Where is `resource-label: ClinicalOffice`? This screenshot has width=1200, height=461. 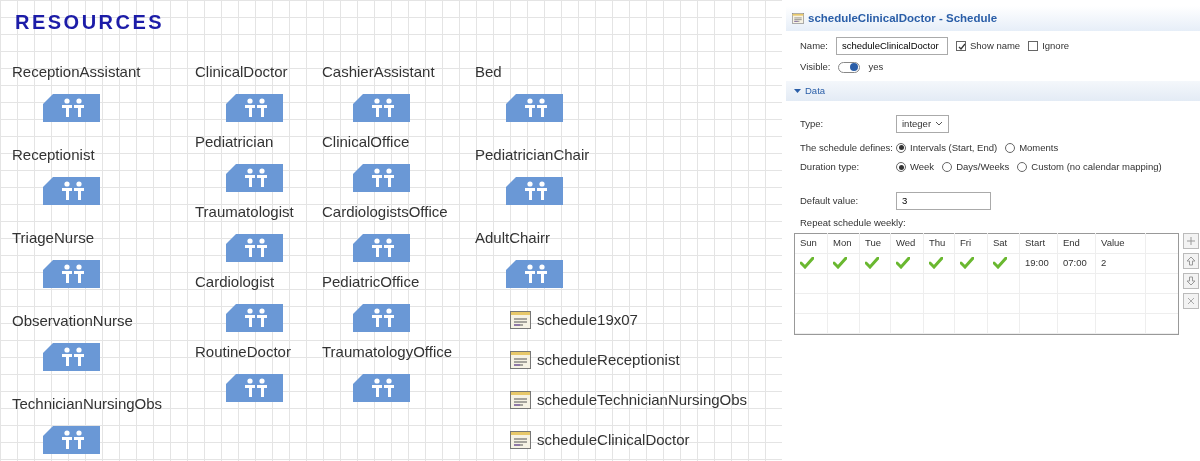 resource-label: ClinicalOffice is located at coordinates (366, 142).